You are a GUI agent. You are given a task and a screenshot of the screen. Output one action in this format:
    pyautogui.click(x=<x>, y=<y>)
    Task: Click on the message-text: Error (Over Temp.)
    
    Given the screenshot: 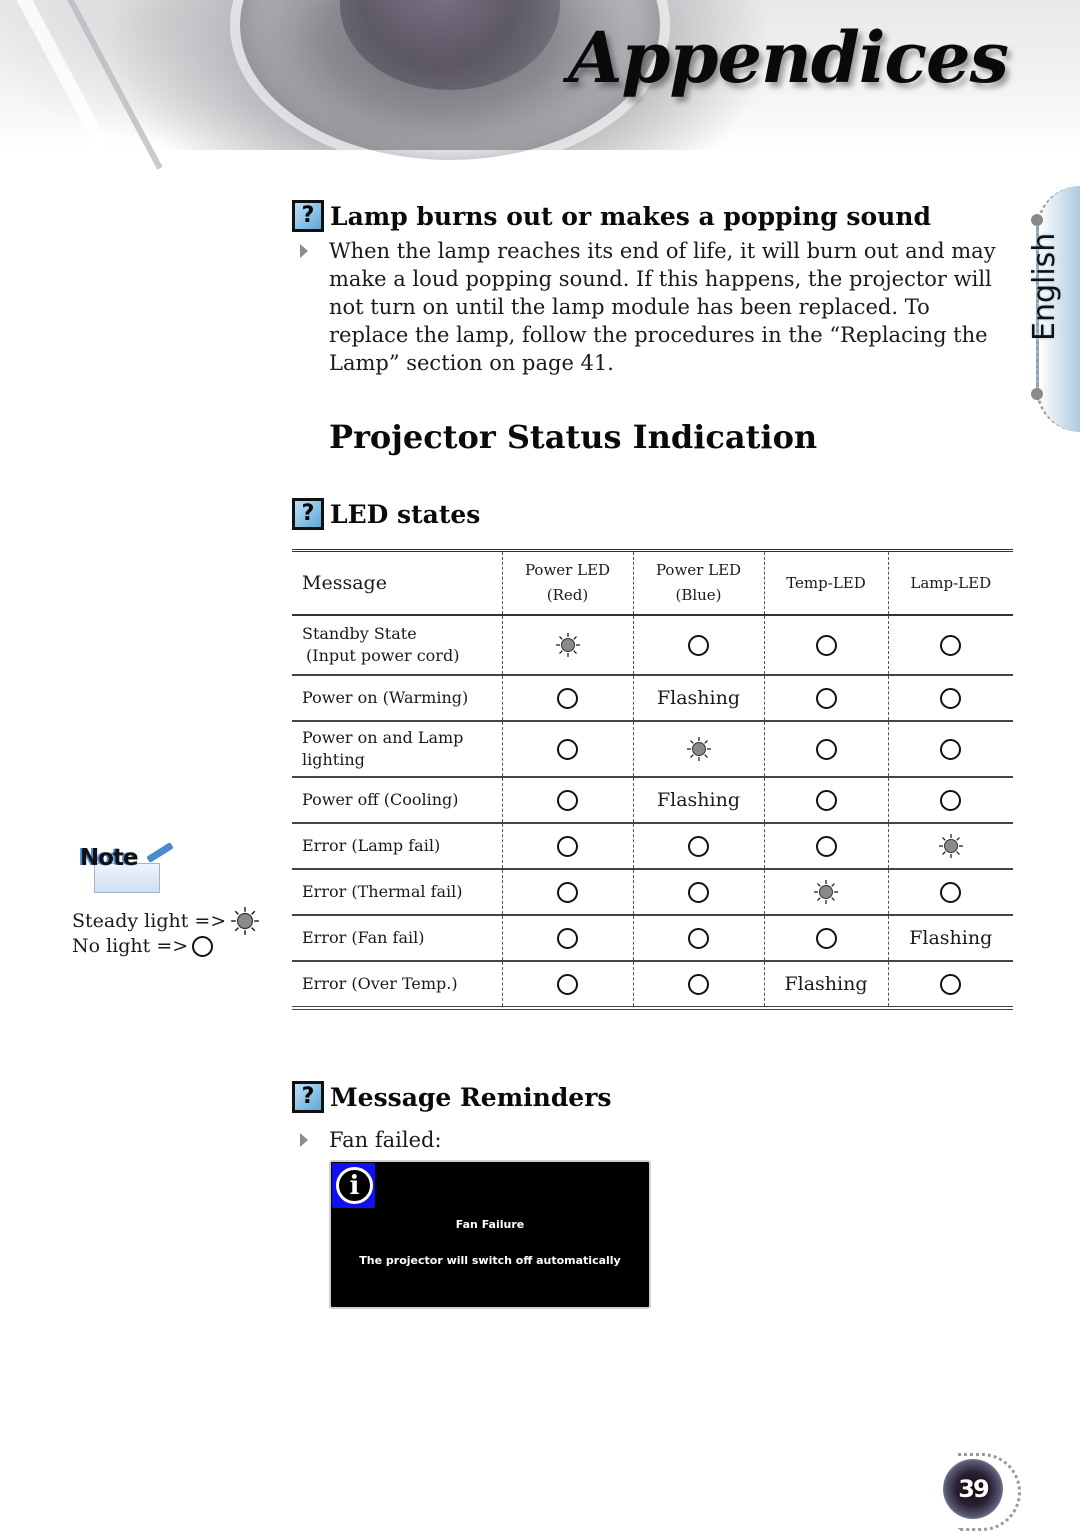 What is the action you would take?
    pyautogui.click(x=380, y=983)
    